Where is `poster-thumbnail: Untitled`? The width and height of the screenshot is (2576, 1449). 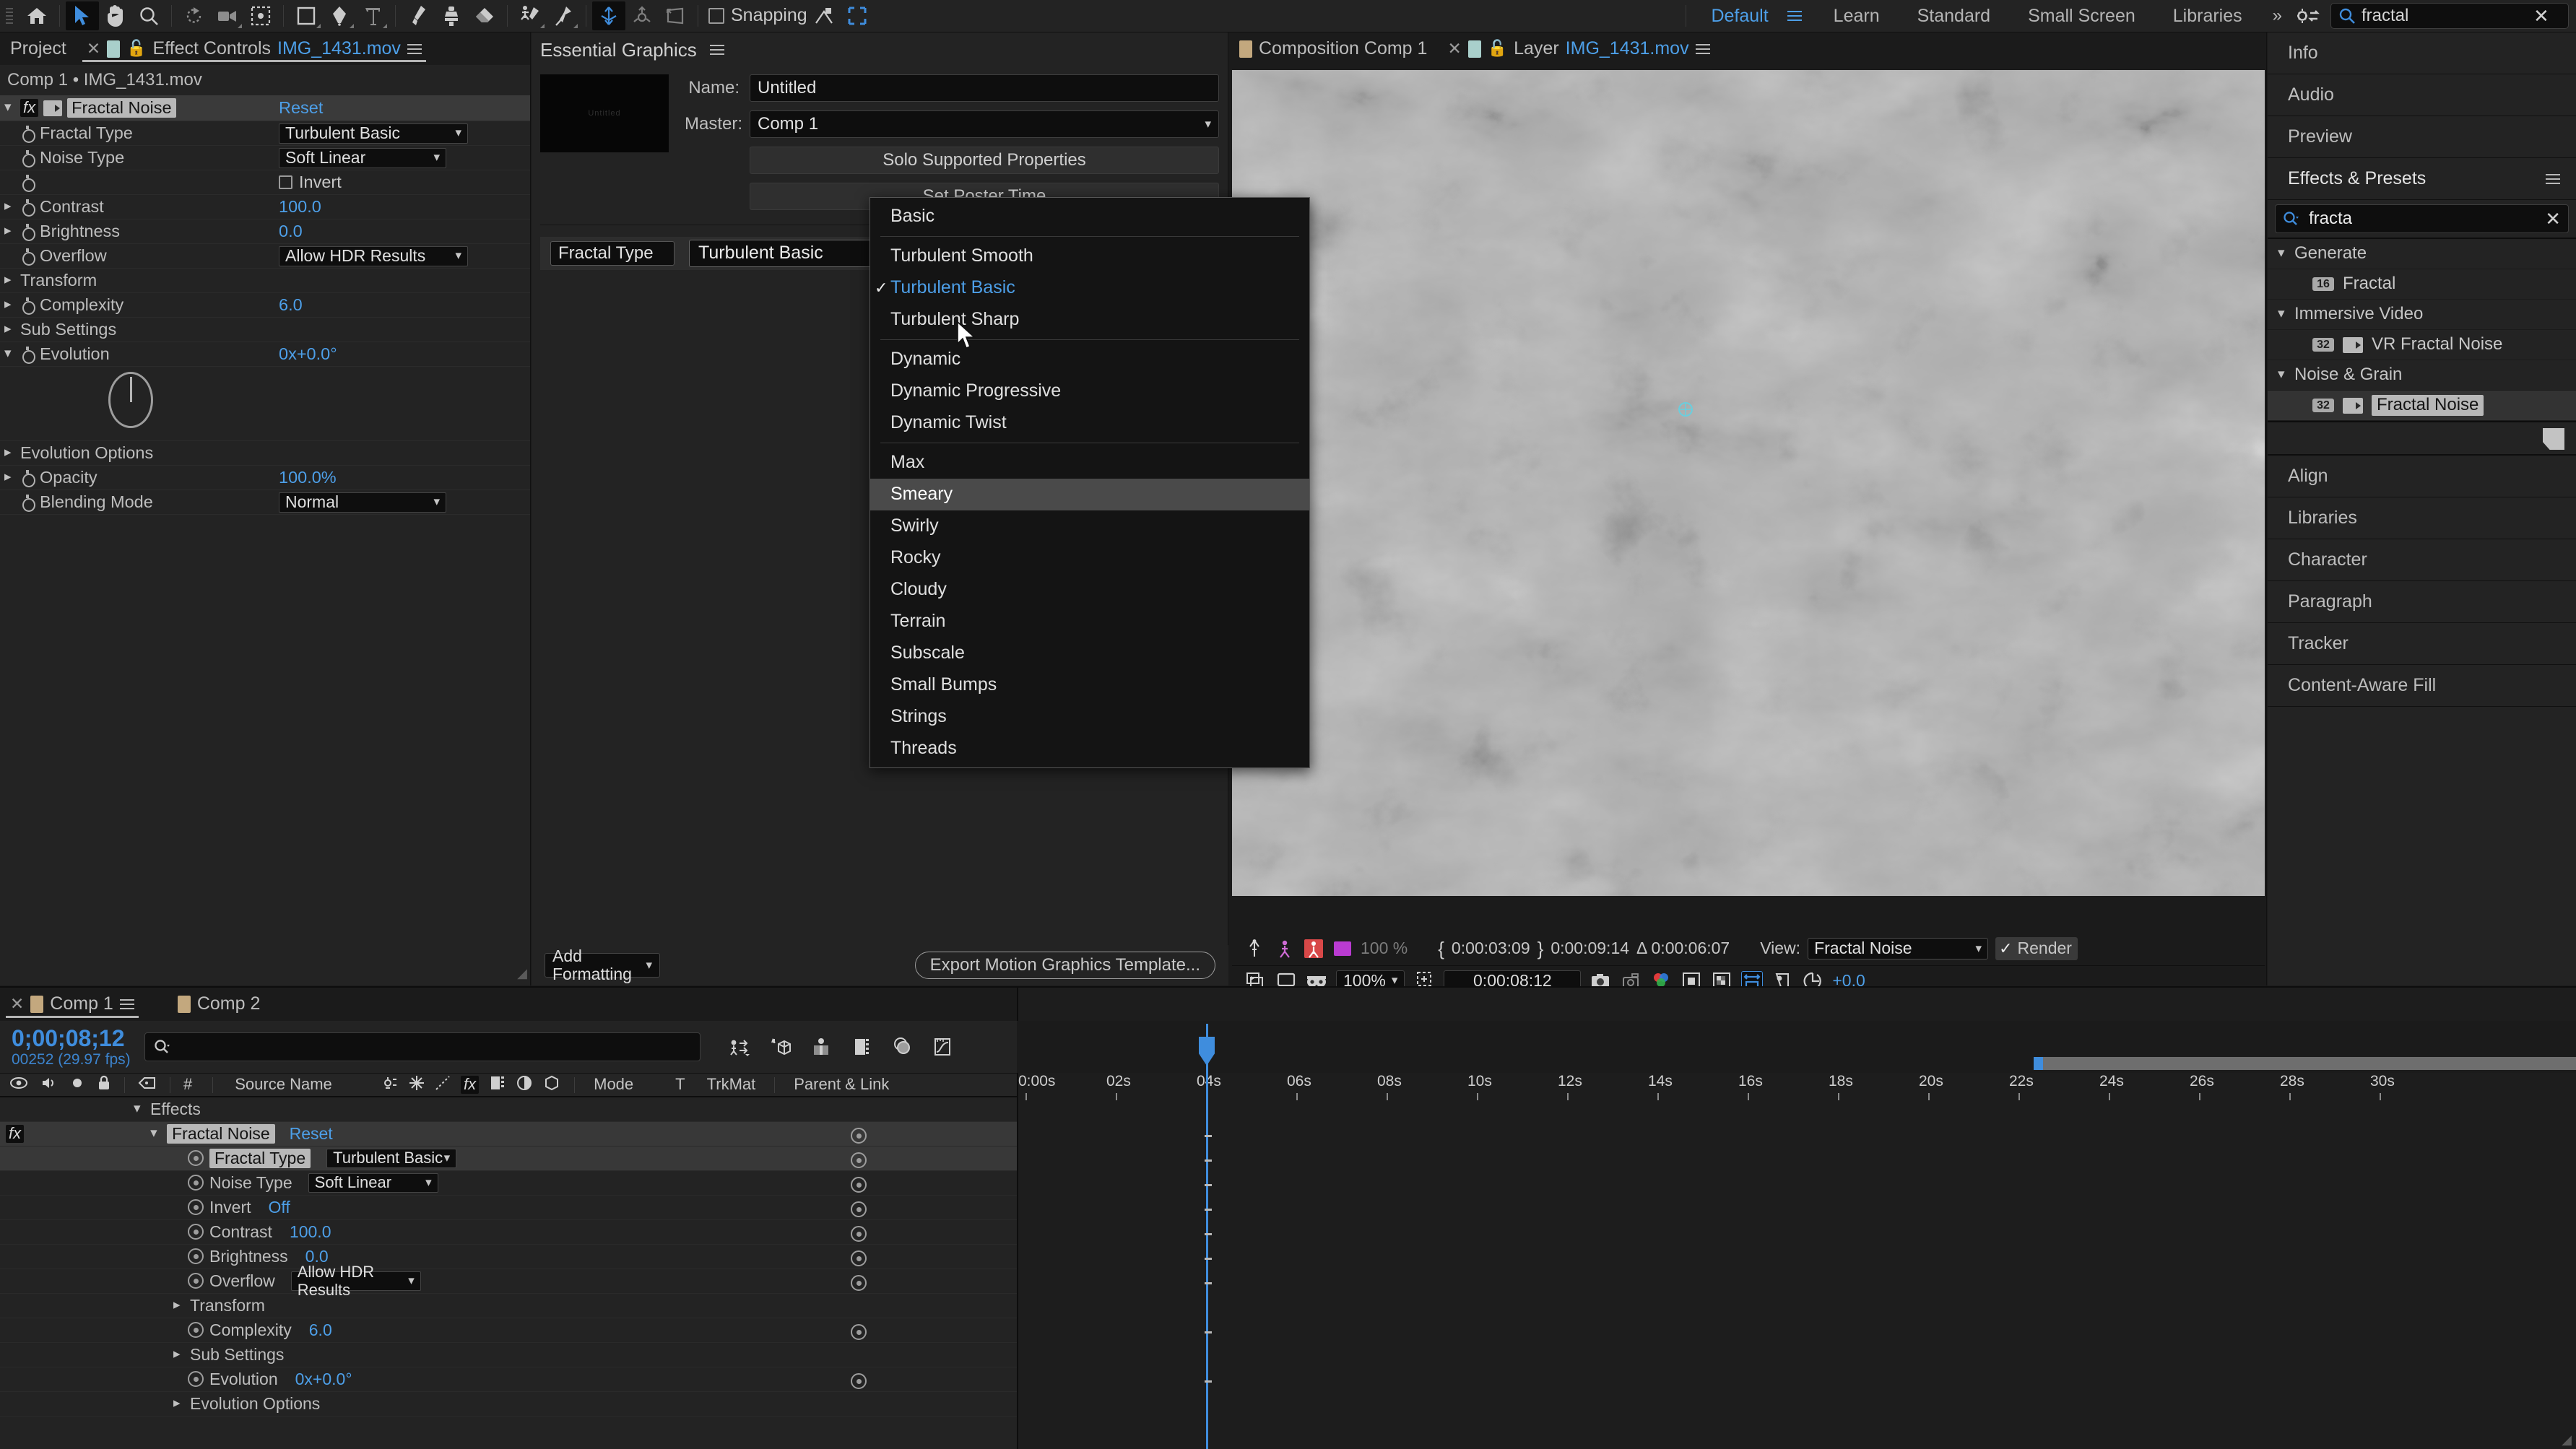 poster-thumbnail: Untitled is located at coordinates (604, 113).